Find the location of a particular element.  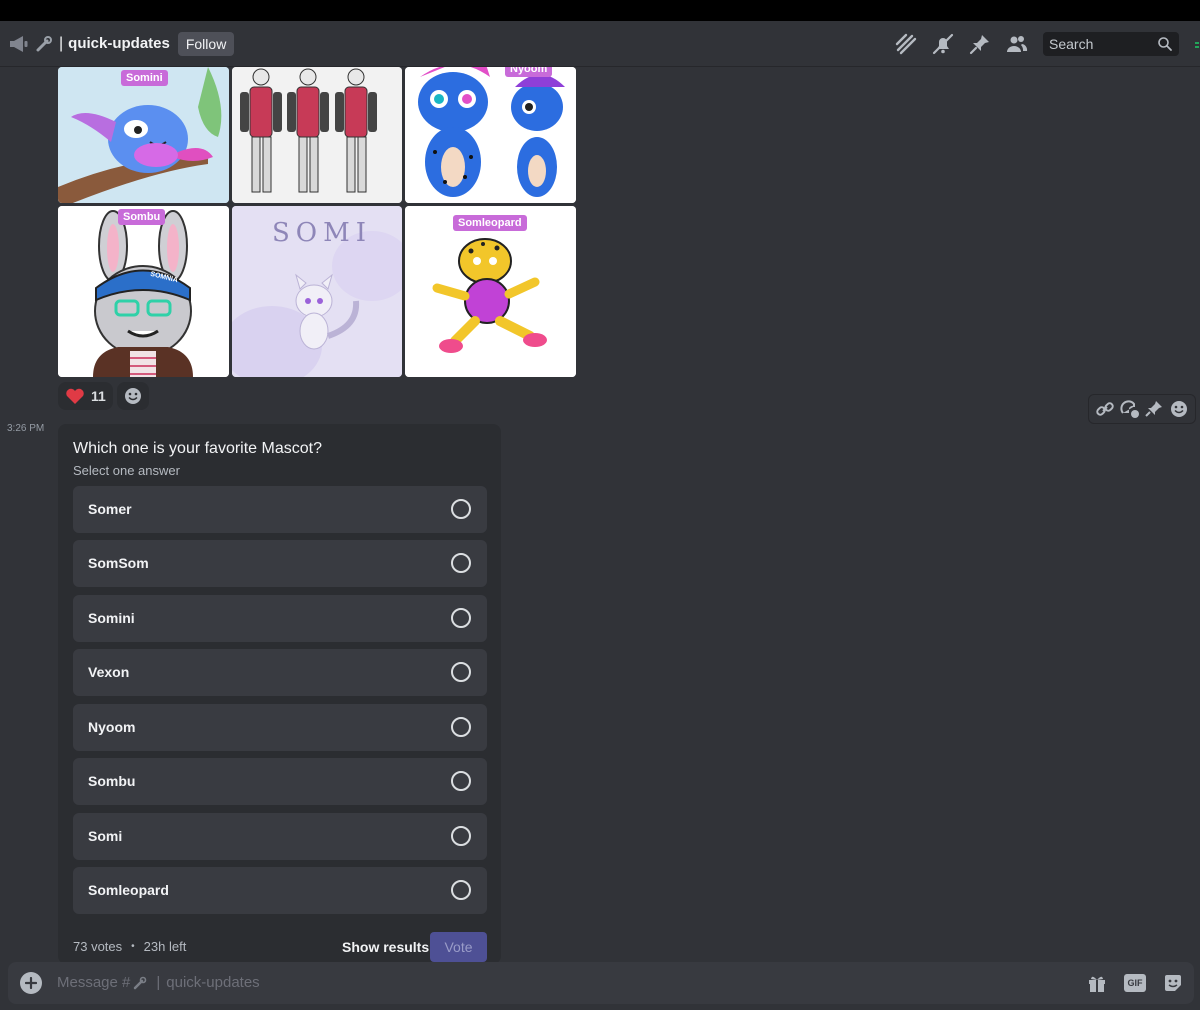

poll-option: Somer is located at coordinates (280, 509).